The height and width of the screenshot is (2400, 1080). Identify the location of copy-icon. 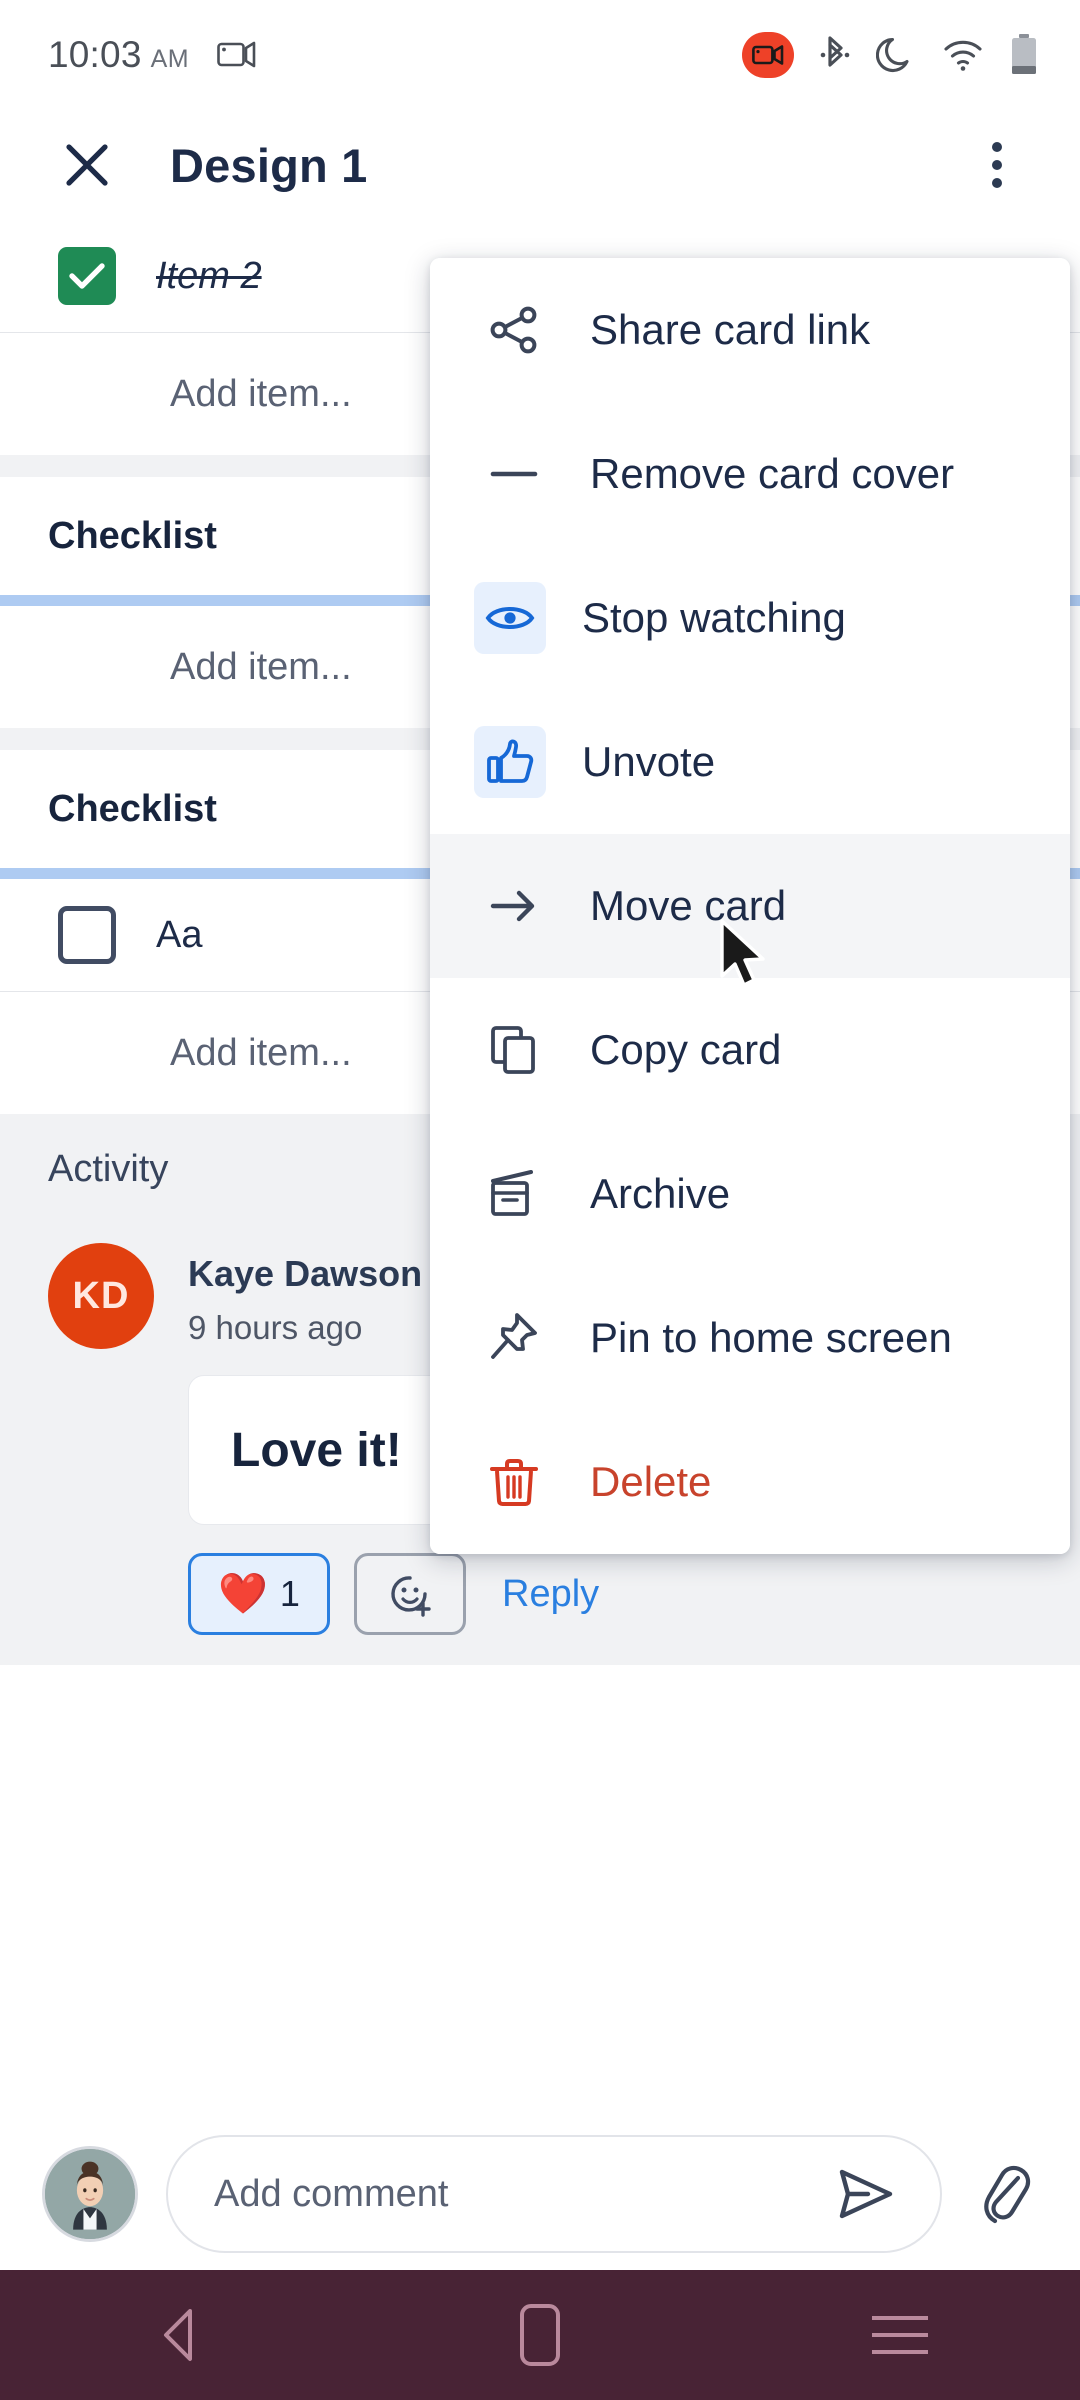
(514, 1050).